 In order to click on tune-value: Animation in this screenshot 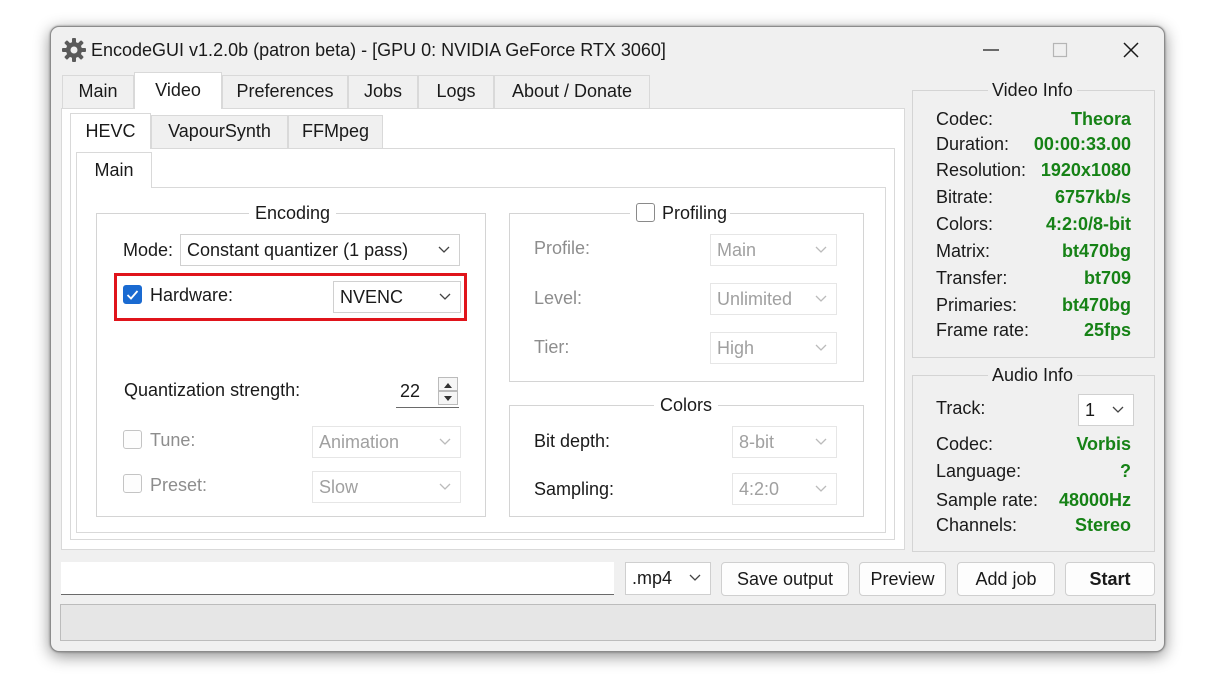, I will do `click(359, 442)`.